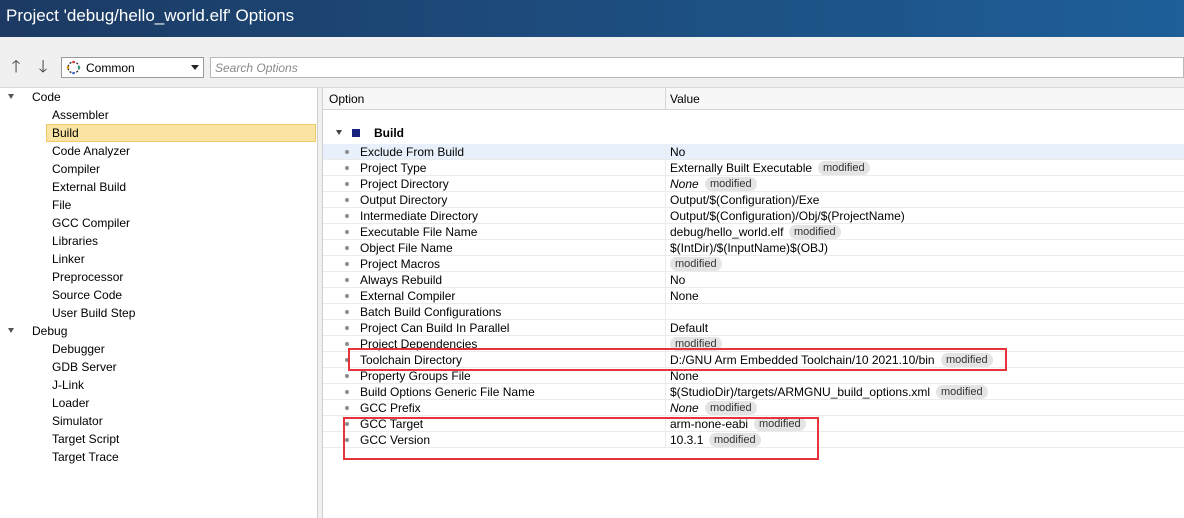 This screenshot has height=518, width=1184. I want to click on annotation-box-gcc, so click(581, 438).